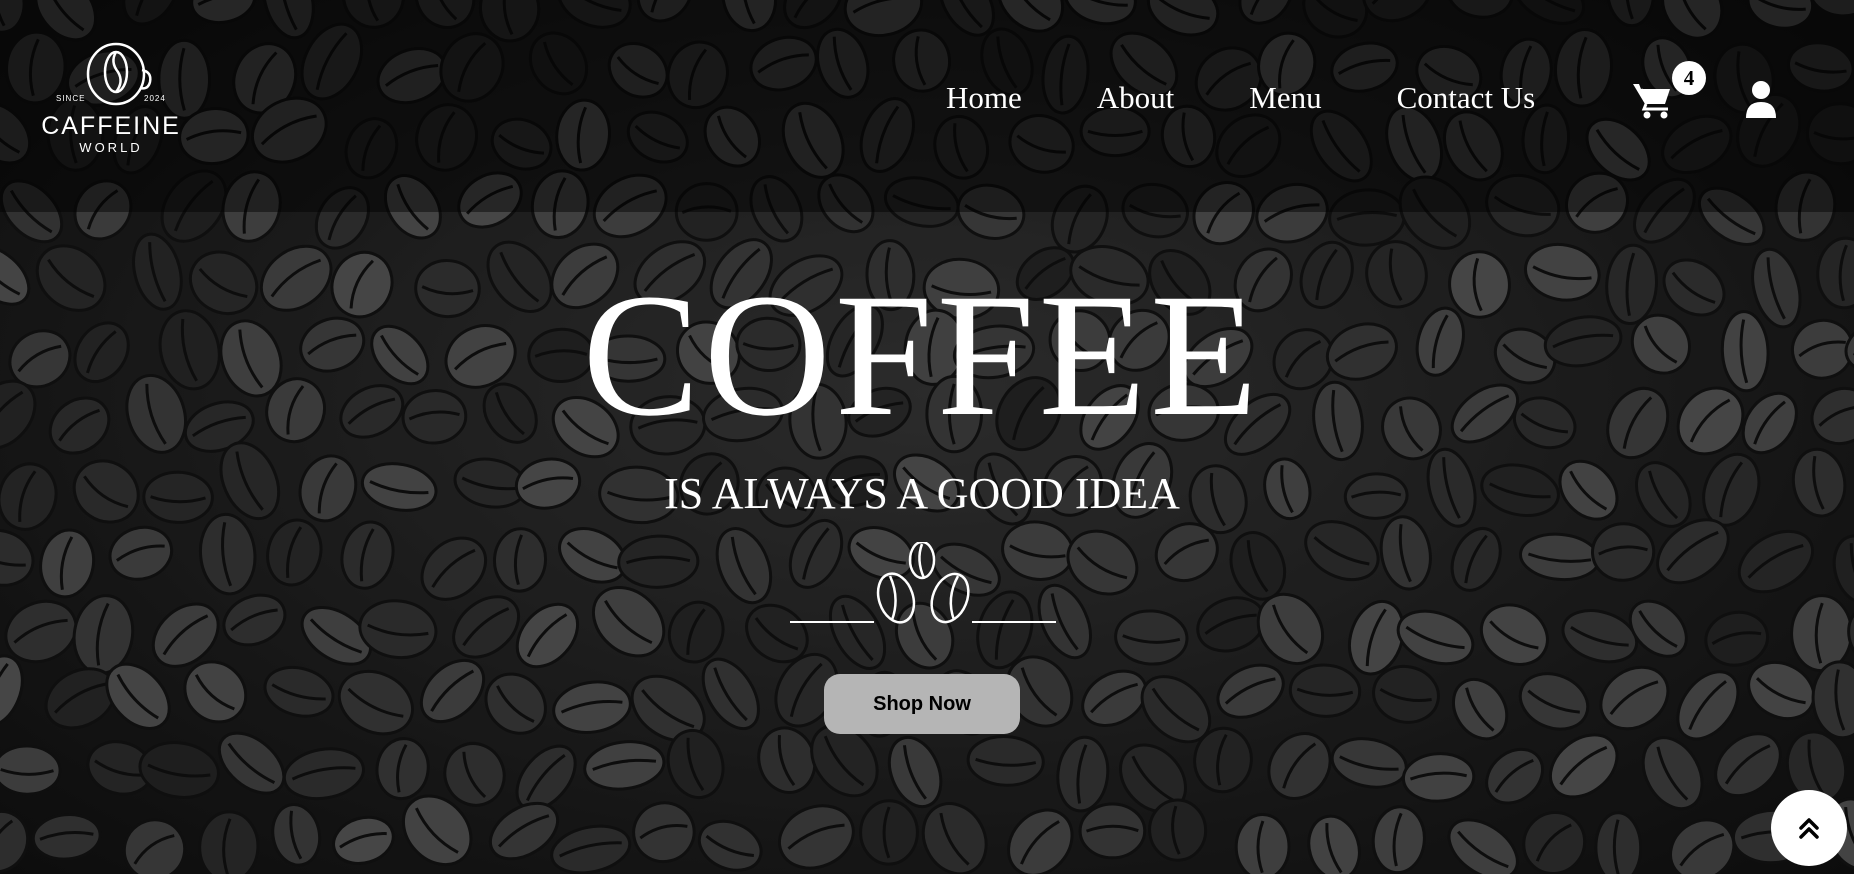 This screenshot has width=1854, height=874. What do you see at coordinates (1761, 99) in the screenshot?
I see `user-icon` at bounding box center [1761, 99].